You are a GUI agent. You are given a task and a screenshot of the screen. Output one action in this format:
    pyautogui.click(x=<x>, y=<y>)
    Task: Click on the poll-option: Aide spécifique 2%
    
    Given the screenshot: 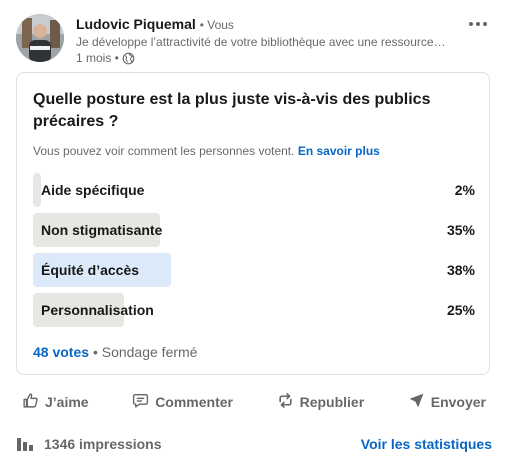 What is the action you would take?
    pyautogui.click(x=254, y=190)
    